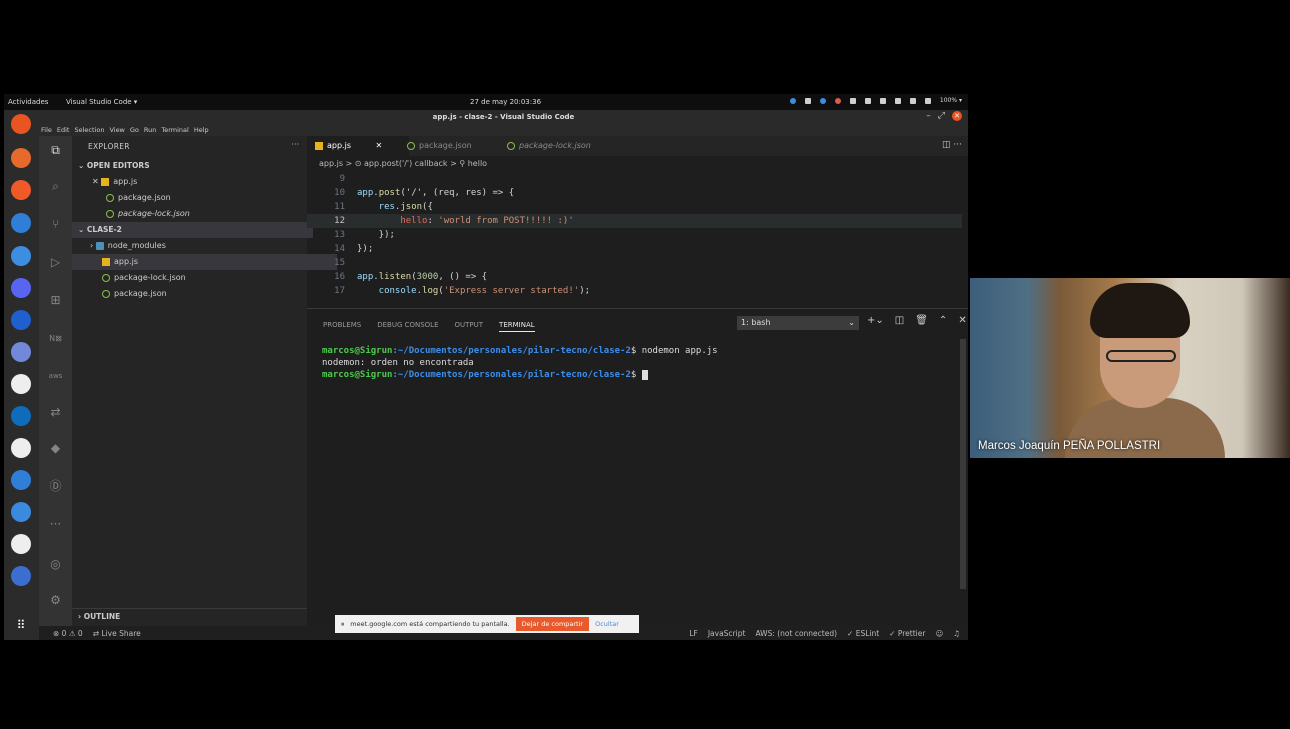 This screenshot has height=729, width=1290. I want to click on dock-discord-icon, so click(21, 288).